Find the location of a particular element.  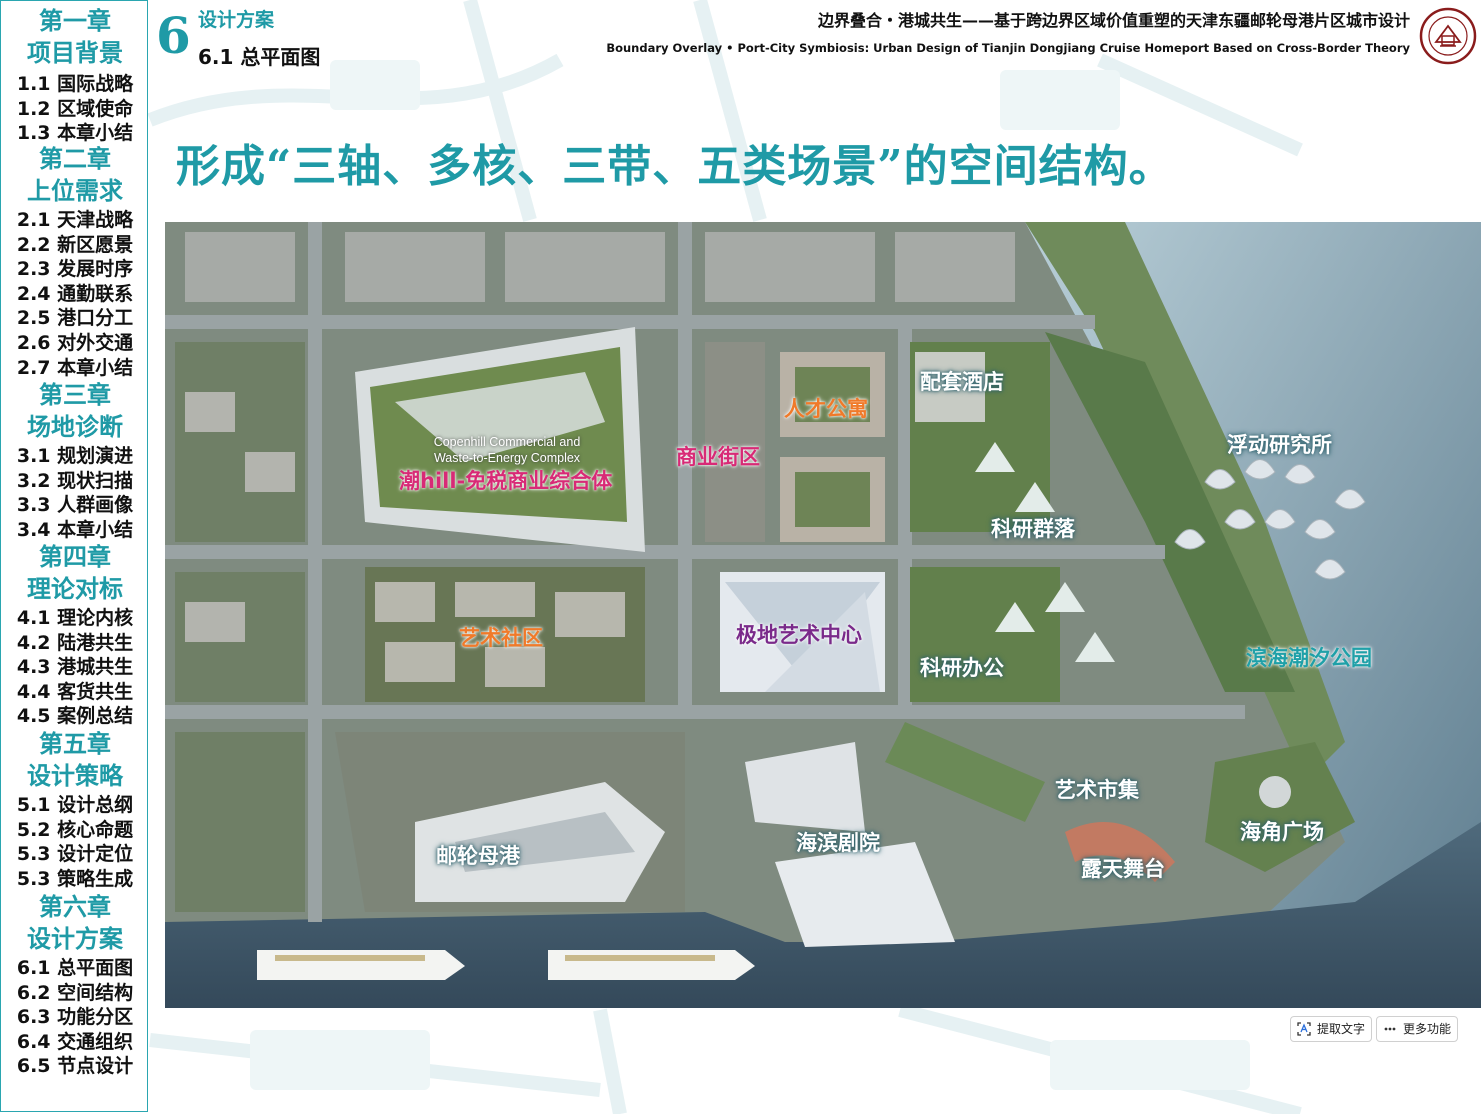

copenhill-english-line-1: Copenhill Commercial and is located at coordinates (507, 442).